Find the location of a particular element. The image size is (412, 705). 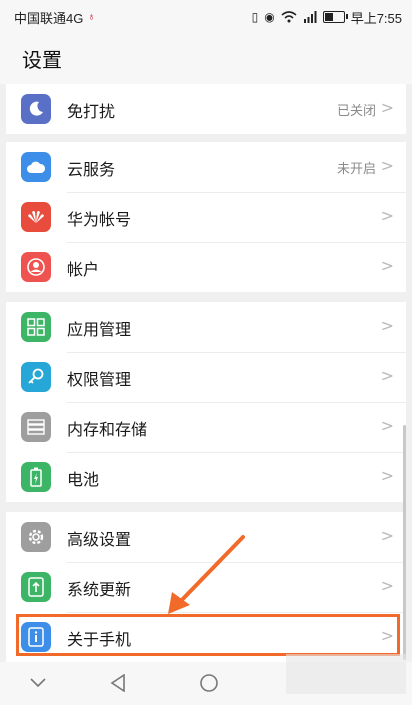

item-label: 帐户 is located at coordinates (83, 269).